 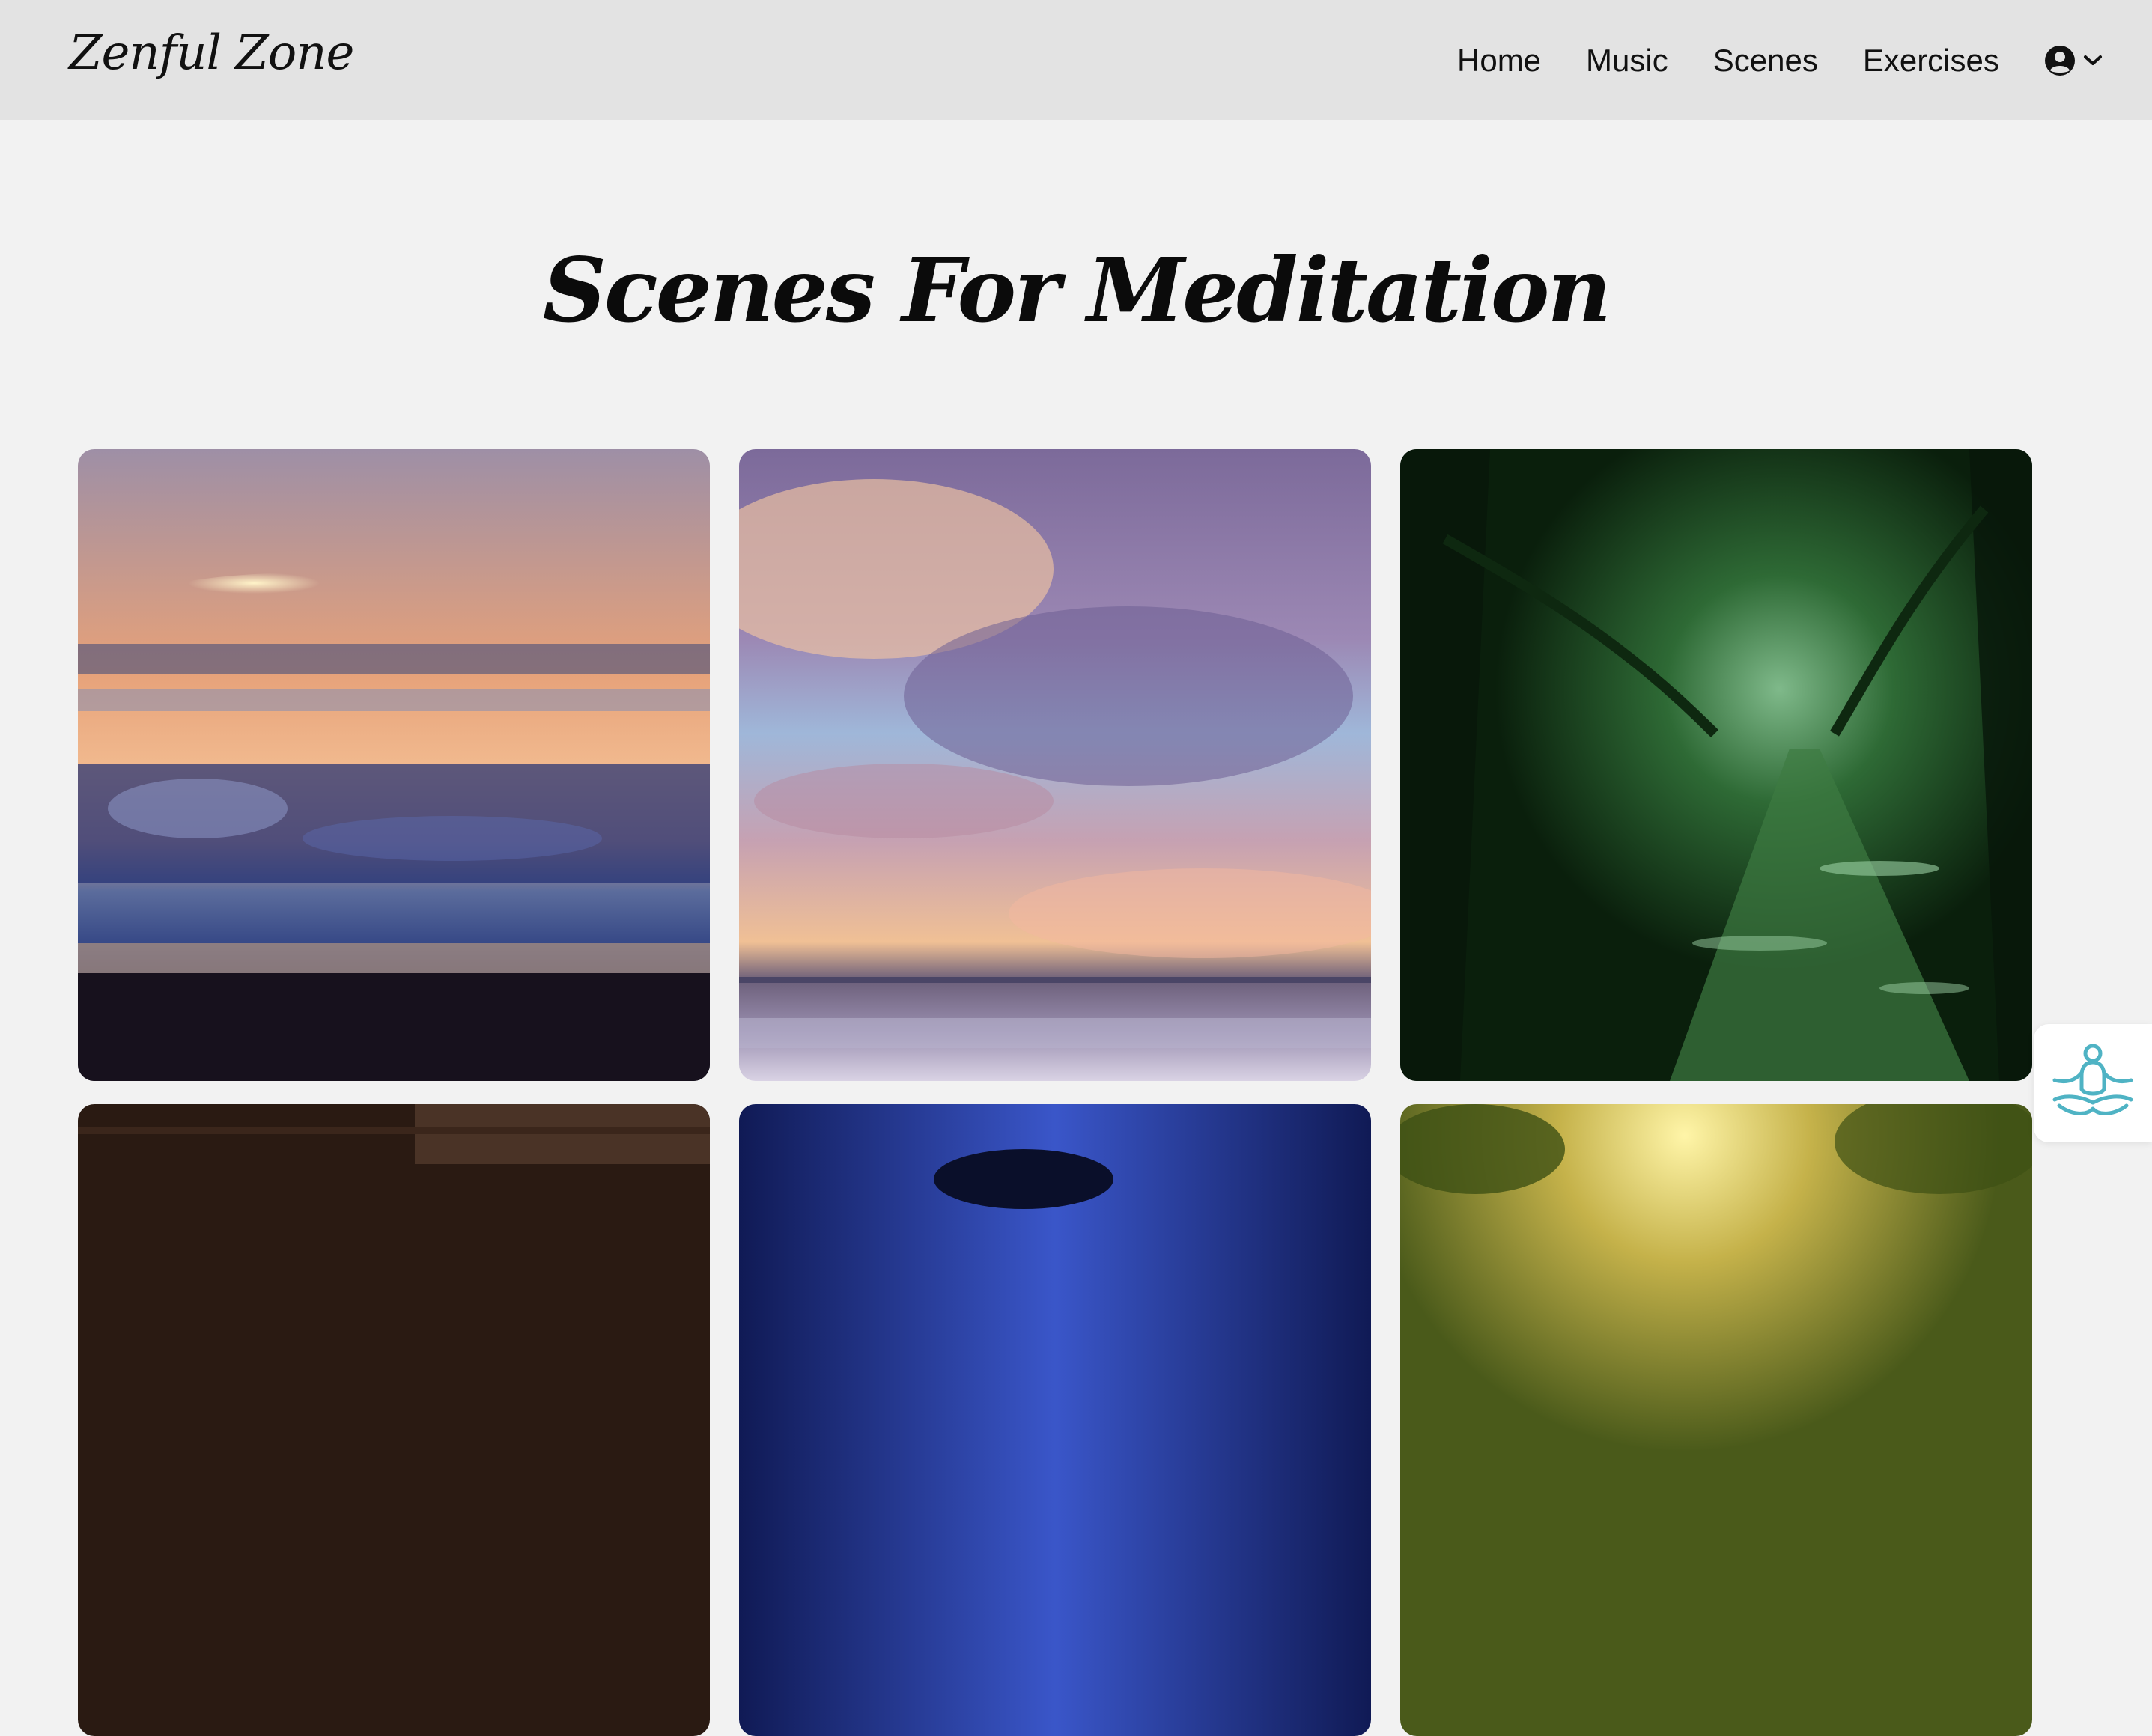 What do you see at coordinates (1076, 60) in the screenshot?
I see `top-navbar: Zenful Zone Home Music Scenes Exercises` at bounding box center [1076, 60].